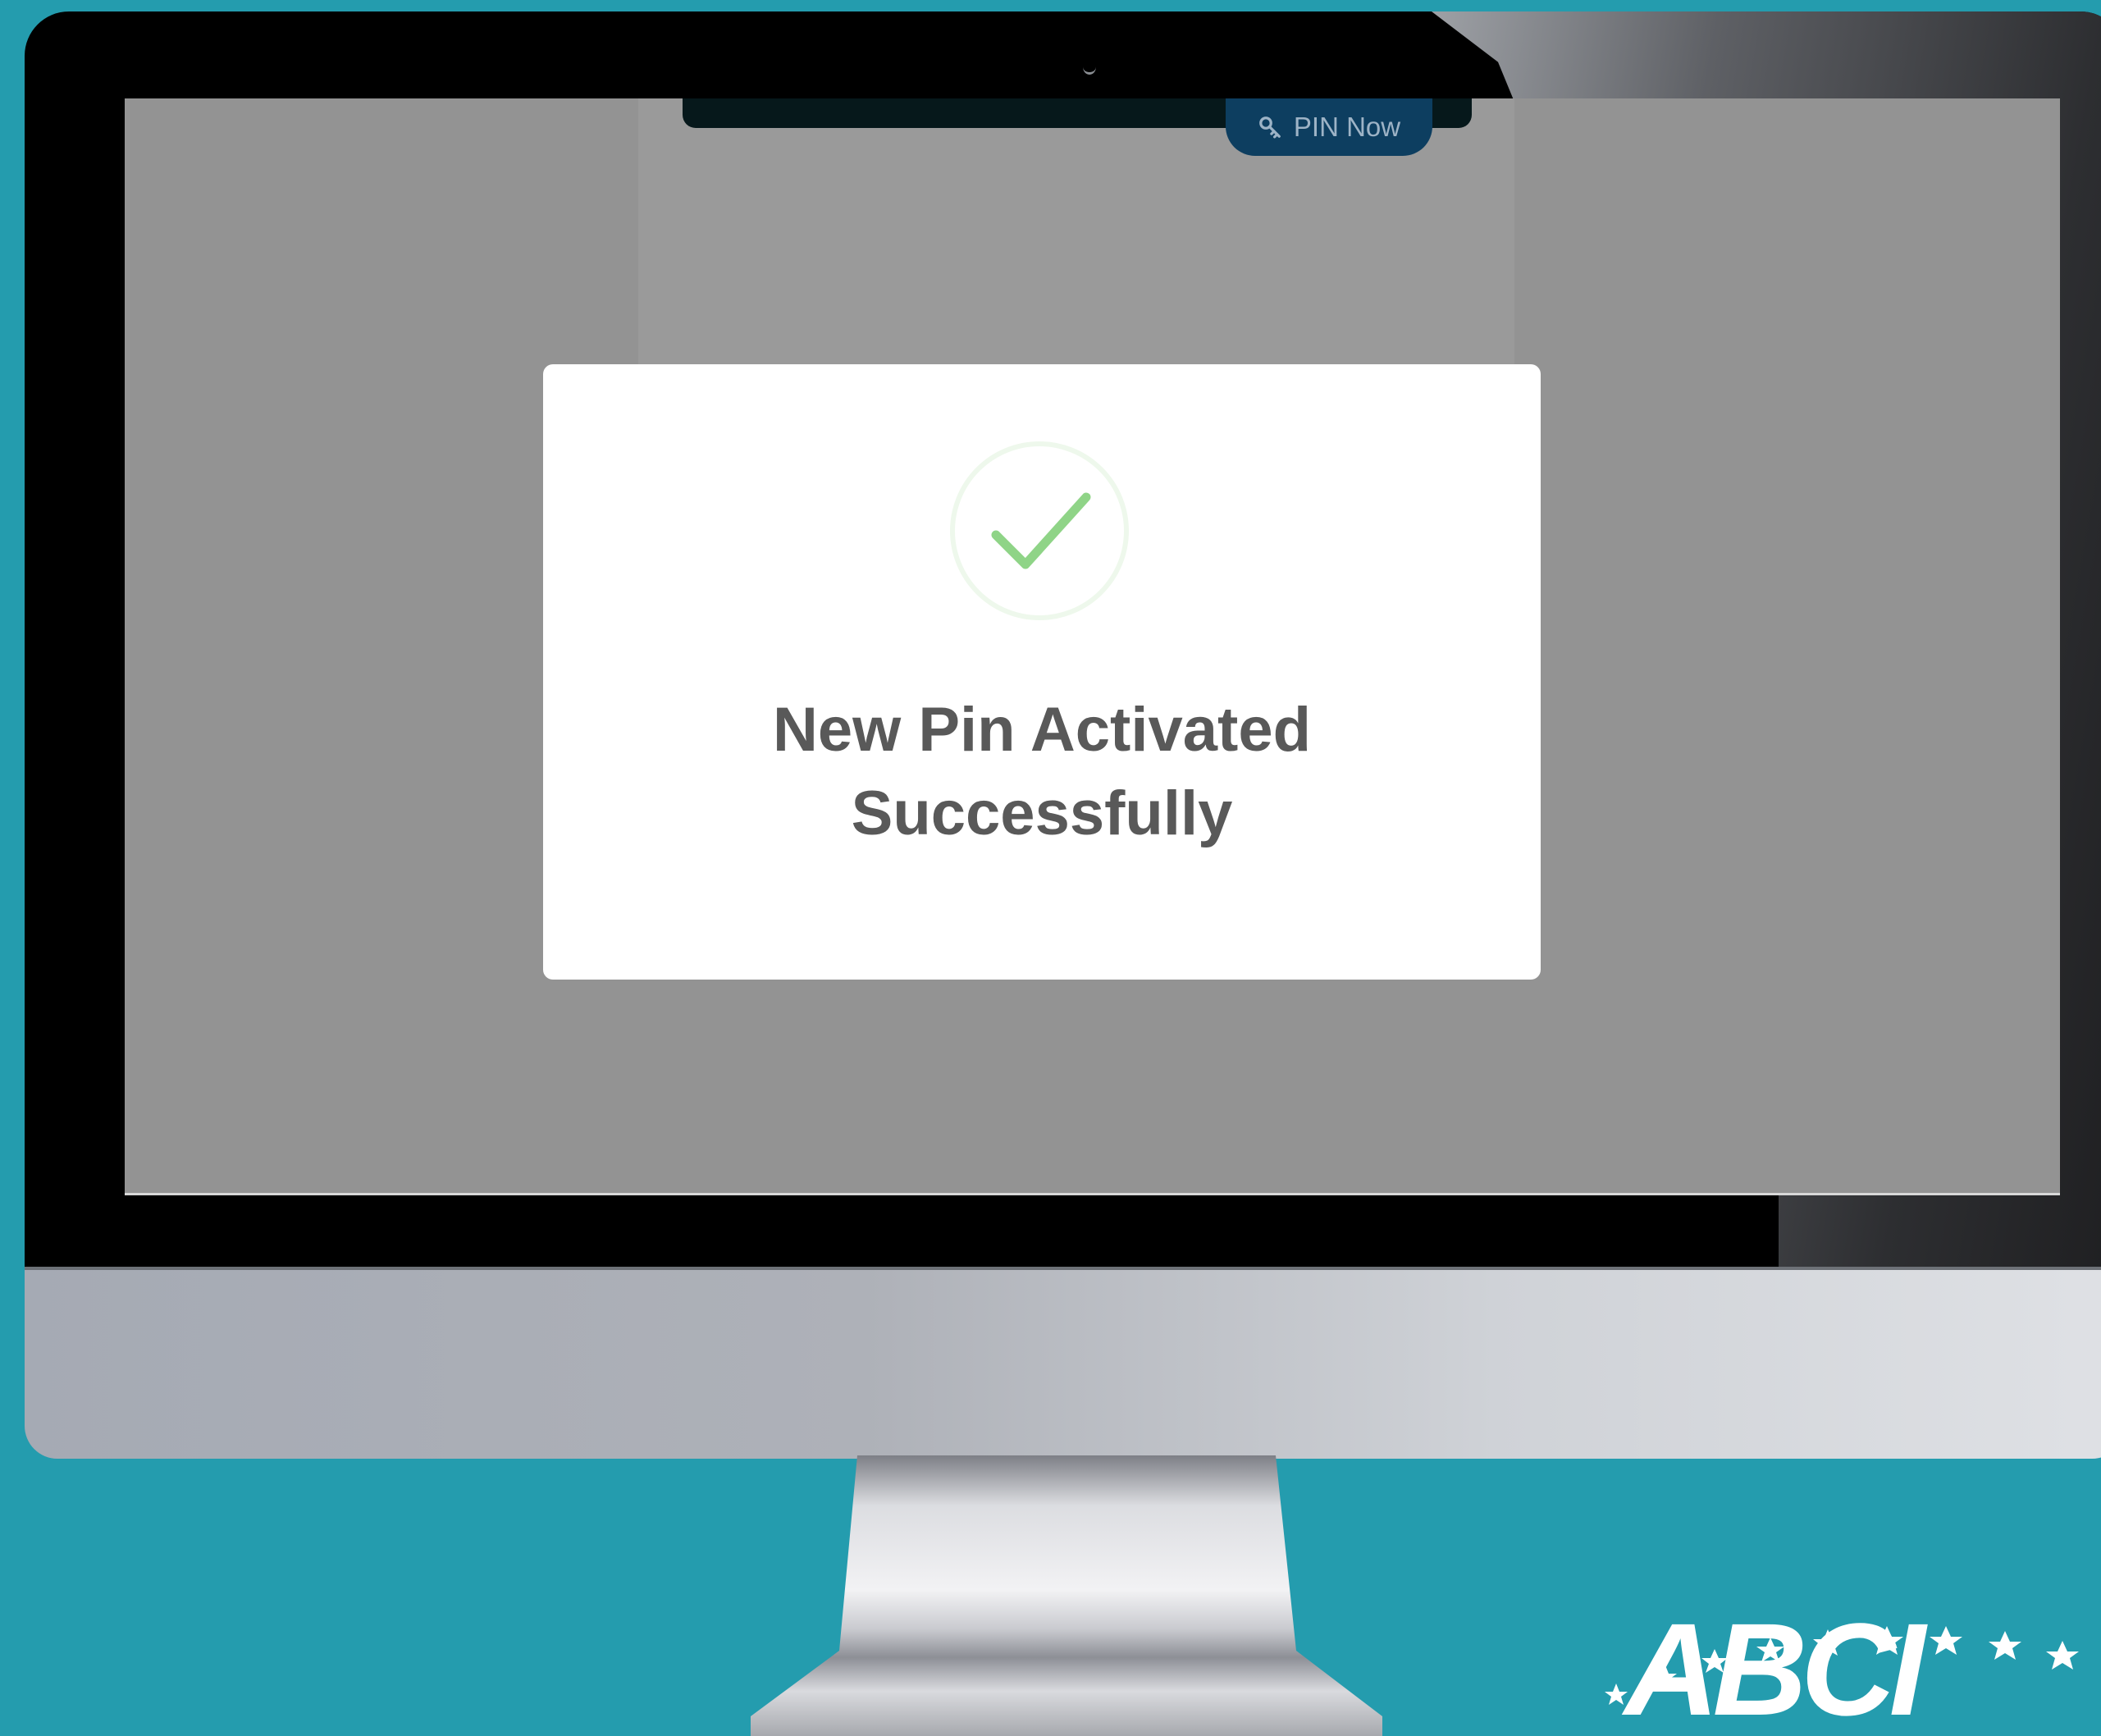 The width and height of the screenshot is (2101, 1736). What do you see at coordinates (1270, 127) in the screenshot?
I see `key-icon` at bounding box center [1270, 127].